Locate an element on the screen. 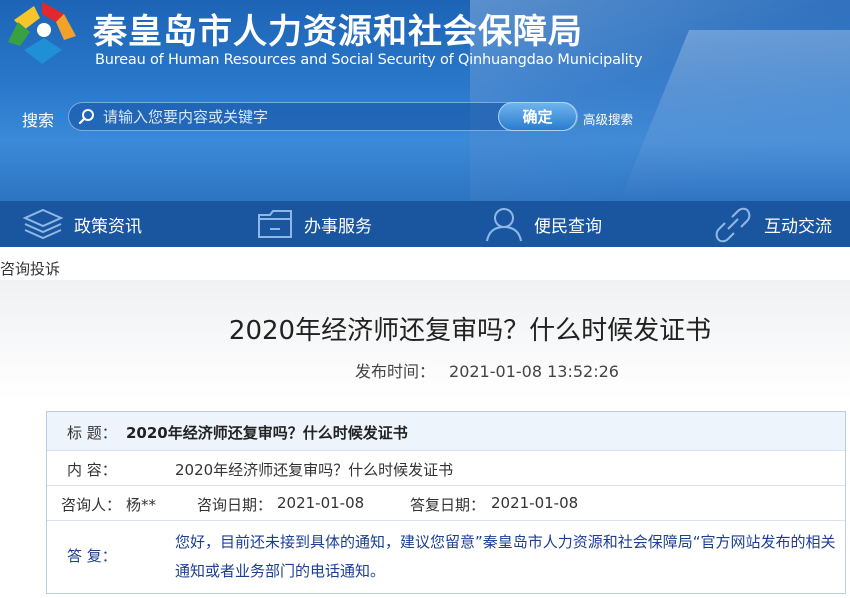 The width and height of the screenshot is (850, 598). nav-label-query: 便民查询 is located at coordinates (568, 226).